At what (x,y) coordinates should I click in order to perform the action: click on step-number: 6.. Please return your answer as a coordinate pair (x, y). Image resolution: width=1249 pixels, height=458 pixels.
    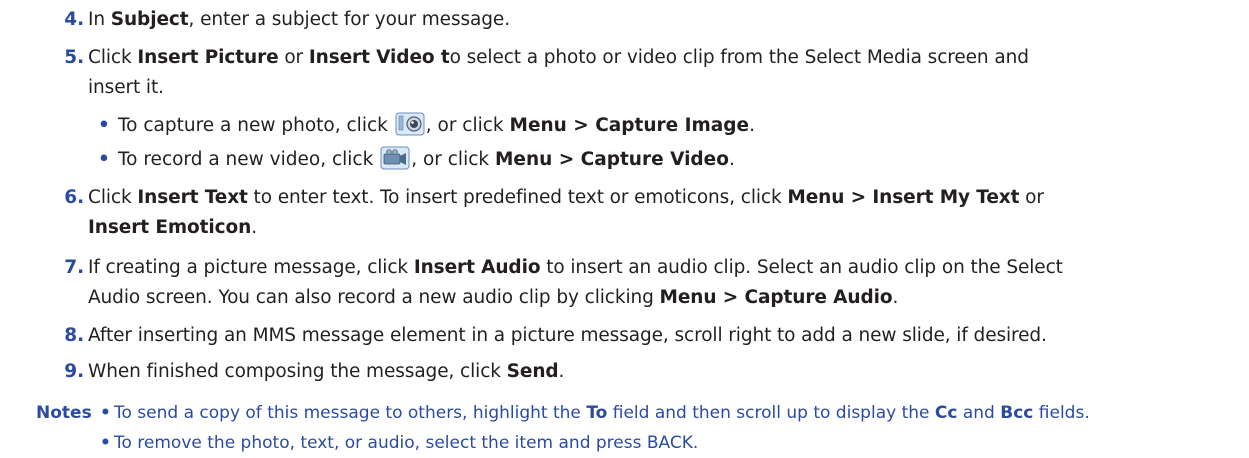
    Looking at the image, I should click on (74, 197).